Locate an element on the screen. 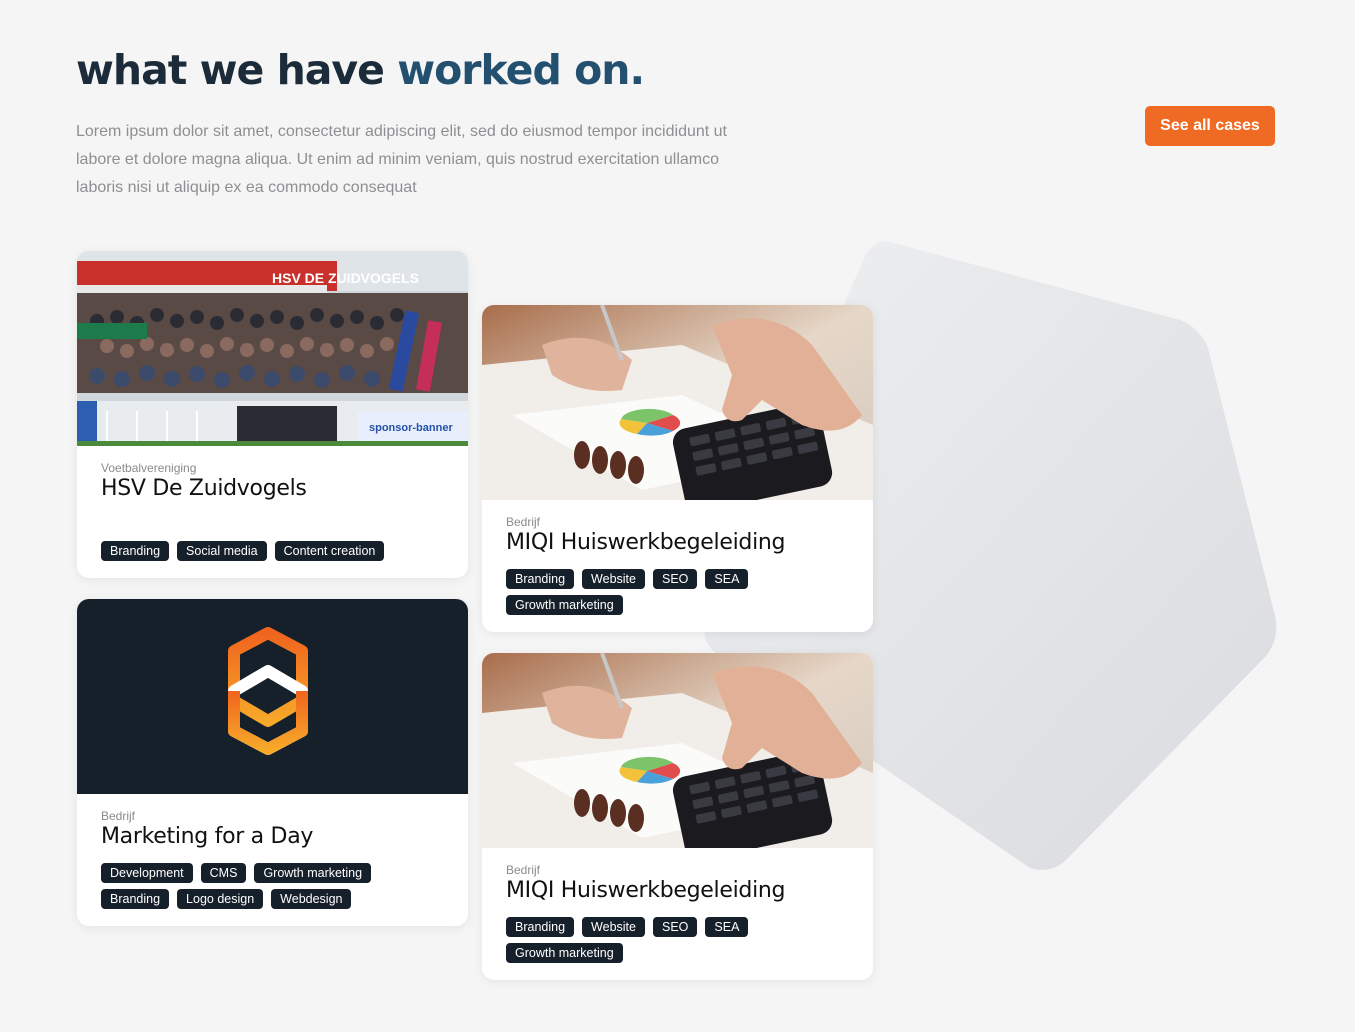 This screenshot has width=1355, height=1032. stadium-photo: HSV DE ZUIDVOGELS sponsor-banner is located at coordinates (272, 348).